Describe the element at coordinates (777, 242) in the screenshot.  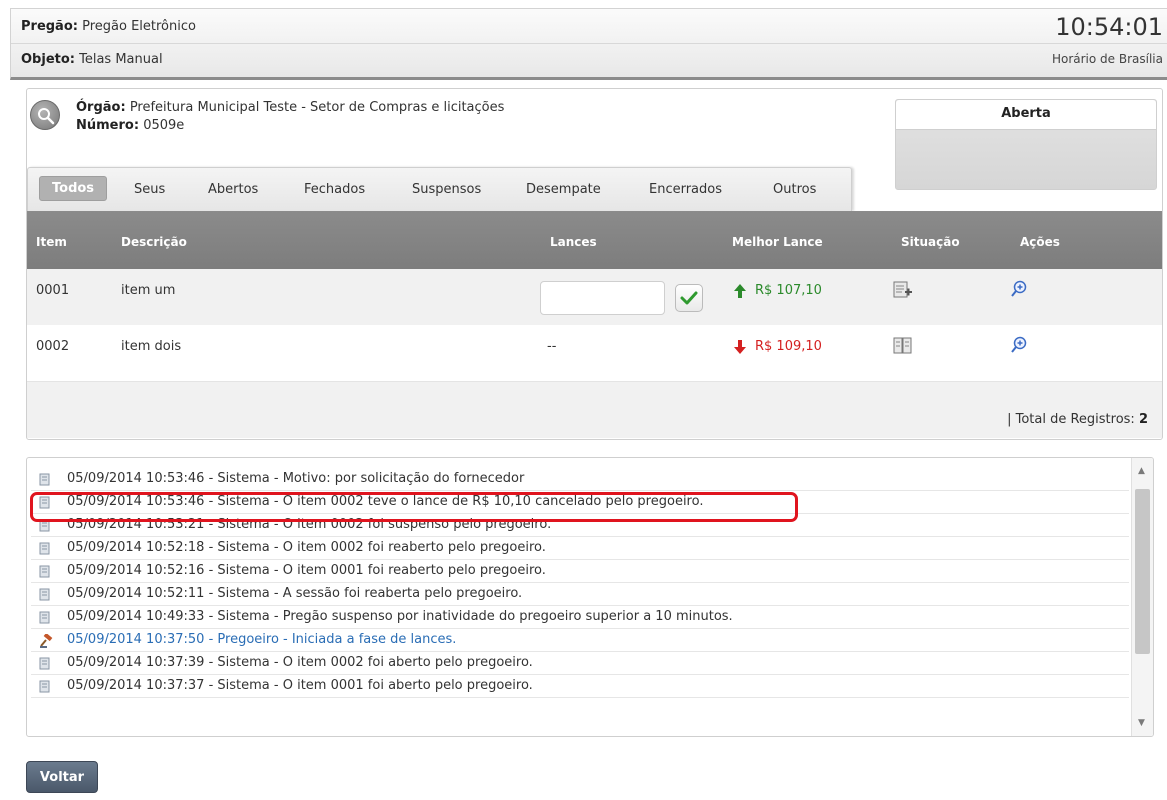
I see `col-melhor-lance: Melhor Lance` at that location.